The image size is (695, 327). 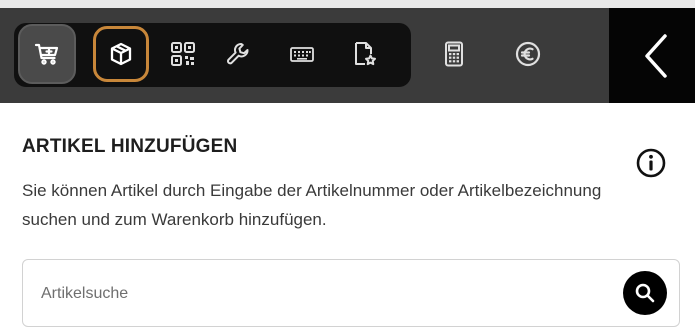 I want to click on euro-icon, so click(x=528, y=54).